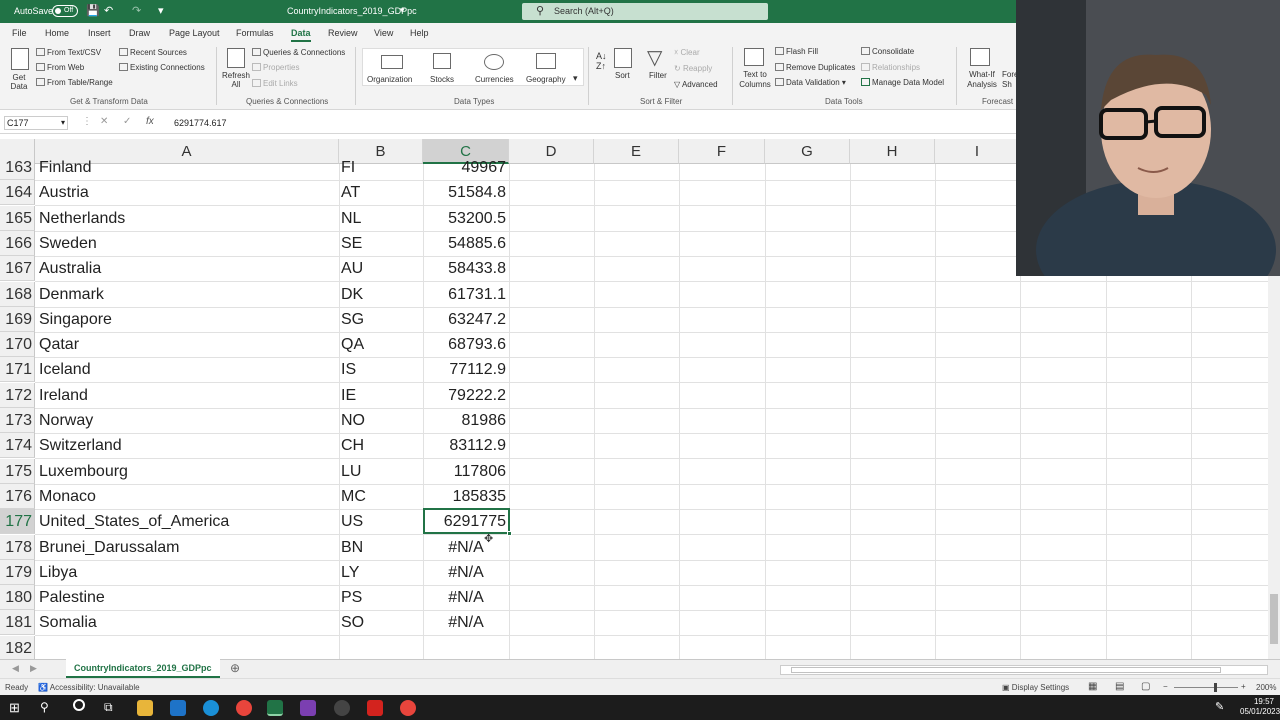 The width and height of the screenshot is (1280, 720). I want to click on redo-icon: ↷, so click(136, 10).